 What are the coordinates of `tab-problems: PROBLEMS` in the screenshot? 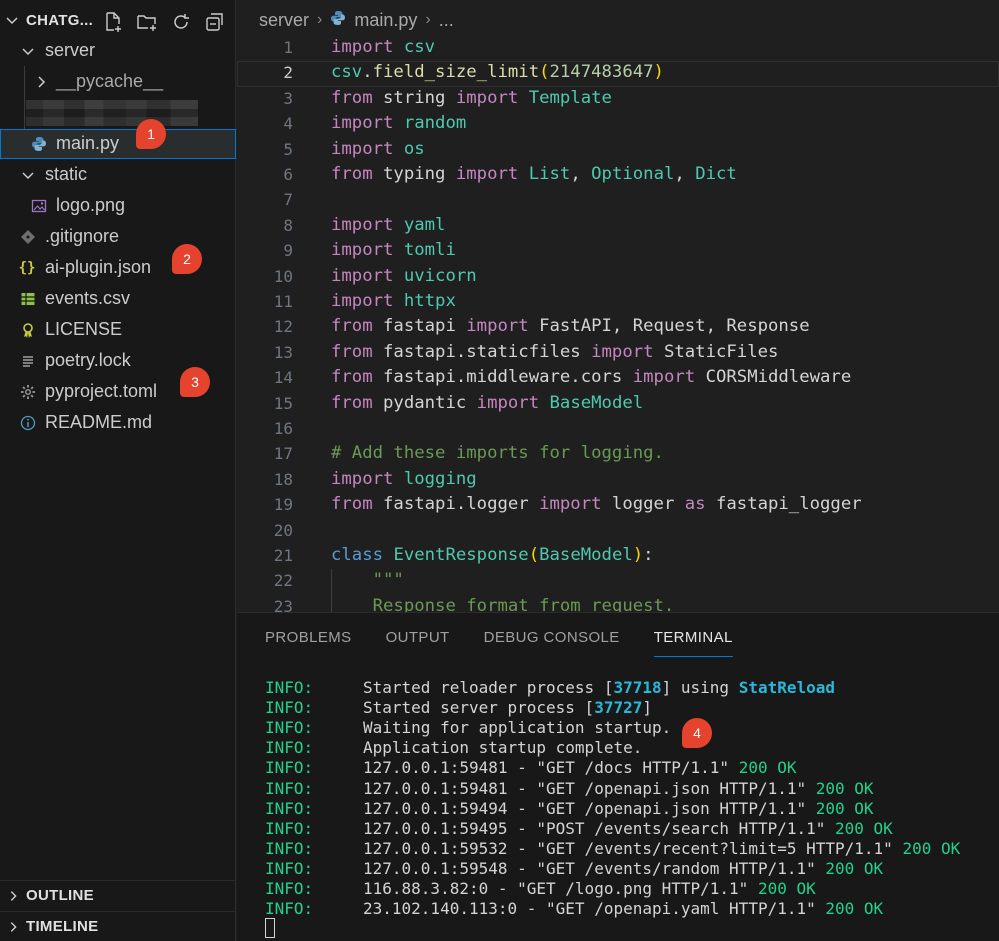 It's located at (308, 643).